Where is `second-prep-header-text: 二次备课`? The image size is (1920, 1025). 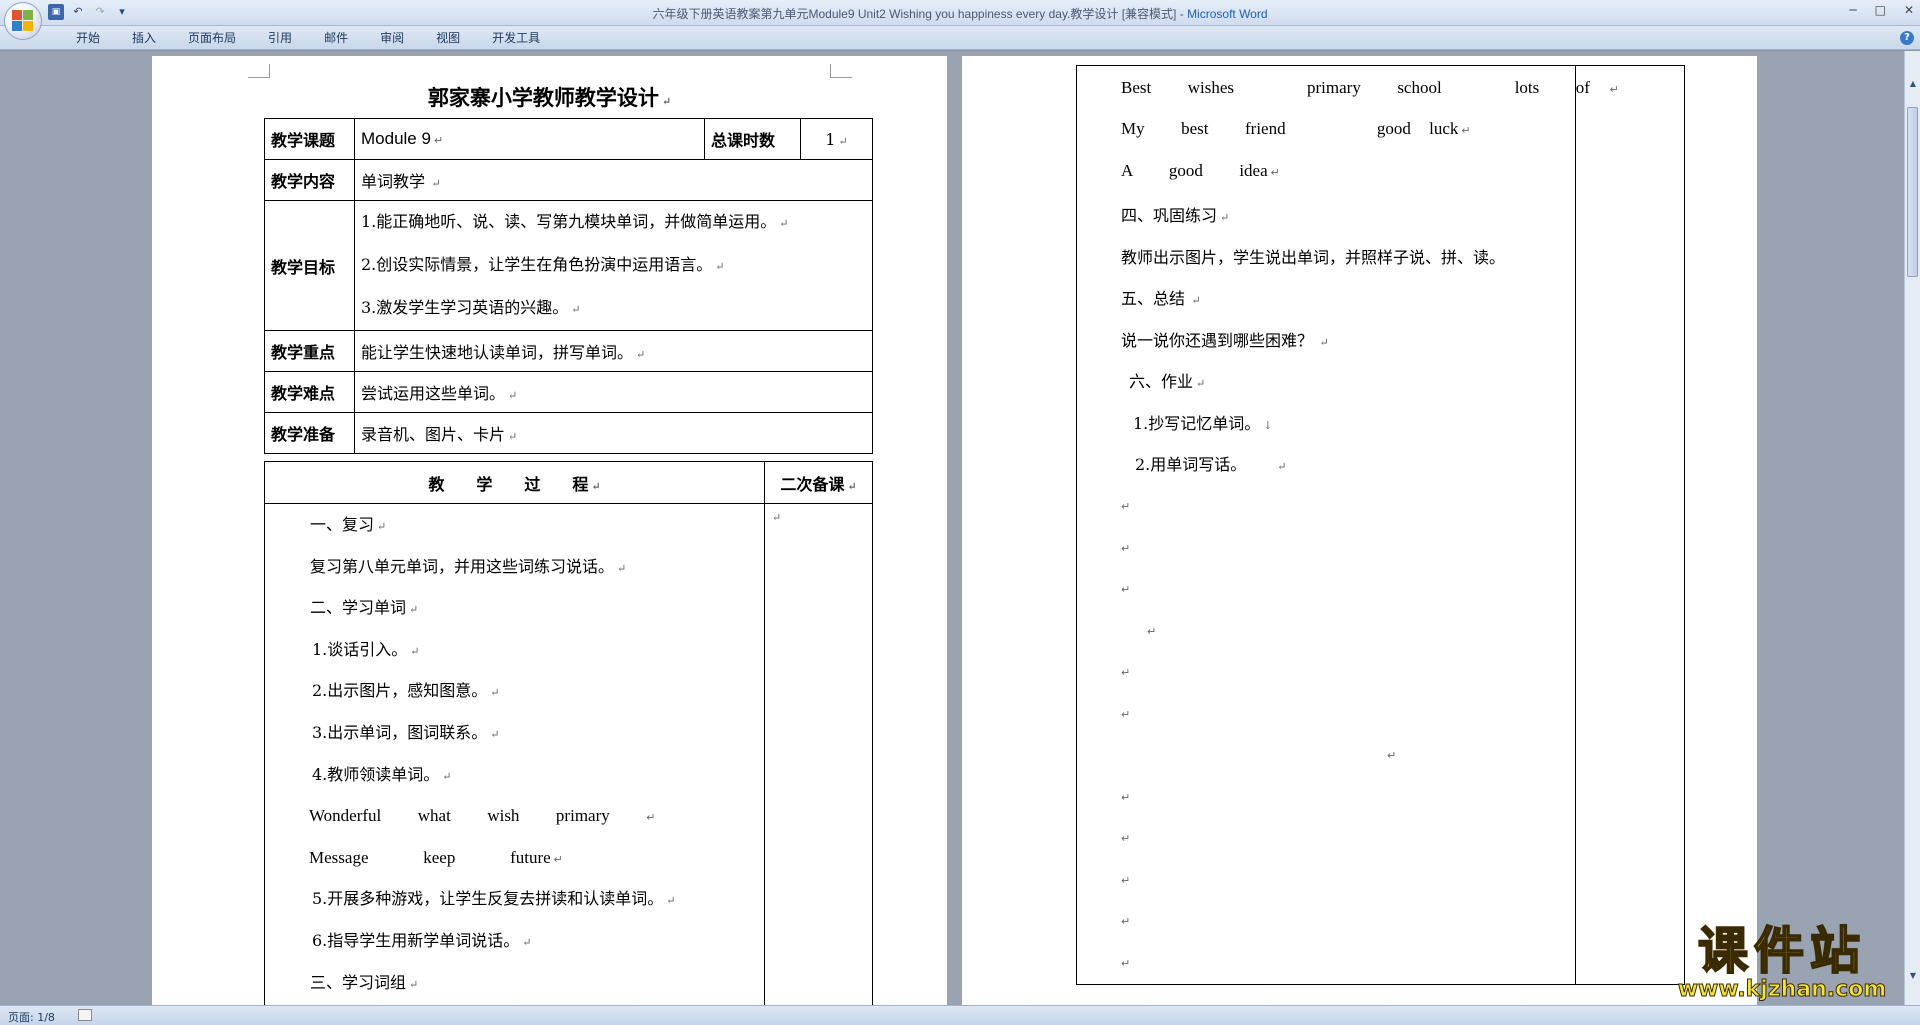 second-prep-header-text: 二次备课 is located at coordinates (812, 484).